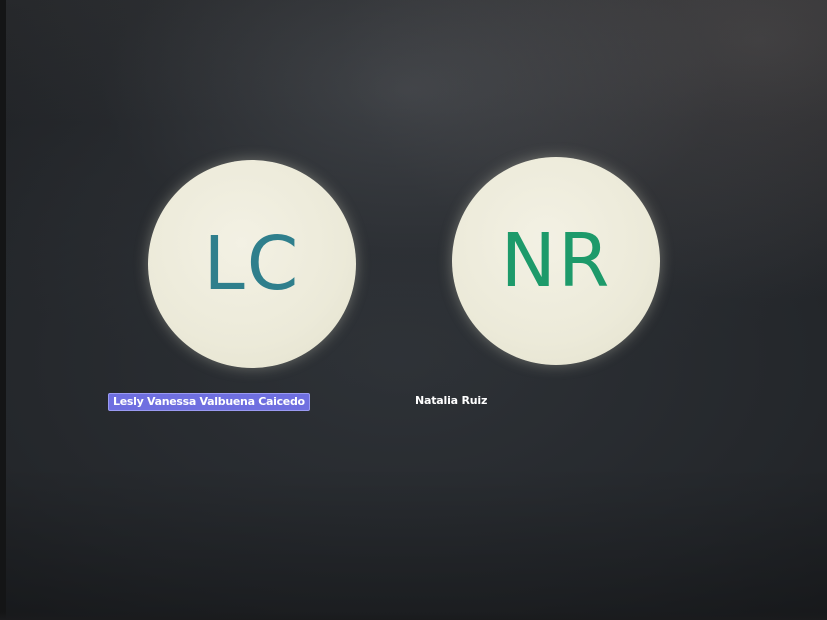 This screenshot has height=620, width=827. What do you see at coordinates (209, 402) in the screenshot?
I see `participant-name-lc: Lesly Vanessa Valbuena Caicedo` at bounding box center [209, 402].